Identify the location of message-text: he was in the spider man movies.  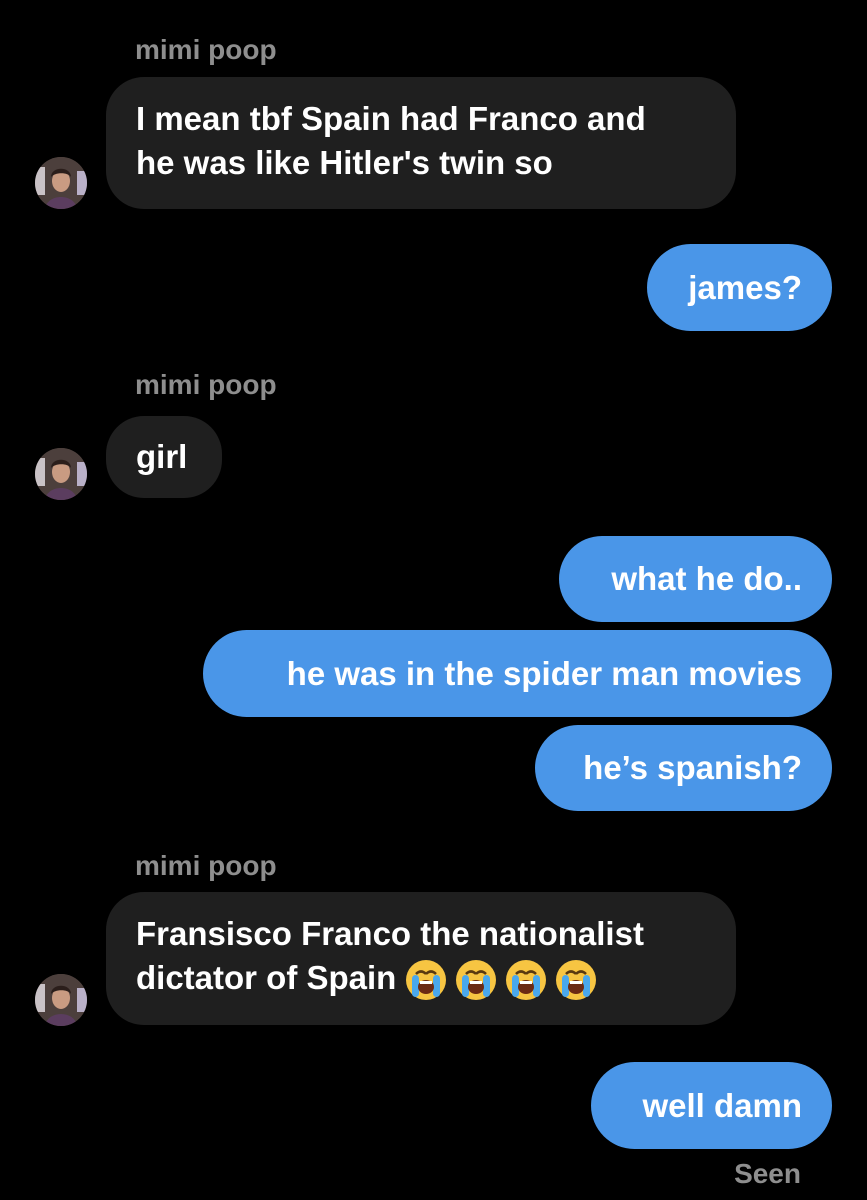
(544, 673).